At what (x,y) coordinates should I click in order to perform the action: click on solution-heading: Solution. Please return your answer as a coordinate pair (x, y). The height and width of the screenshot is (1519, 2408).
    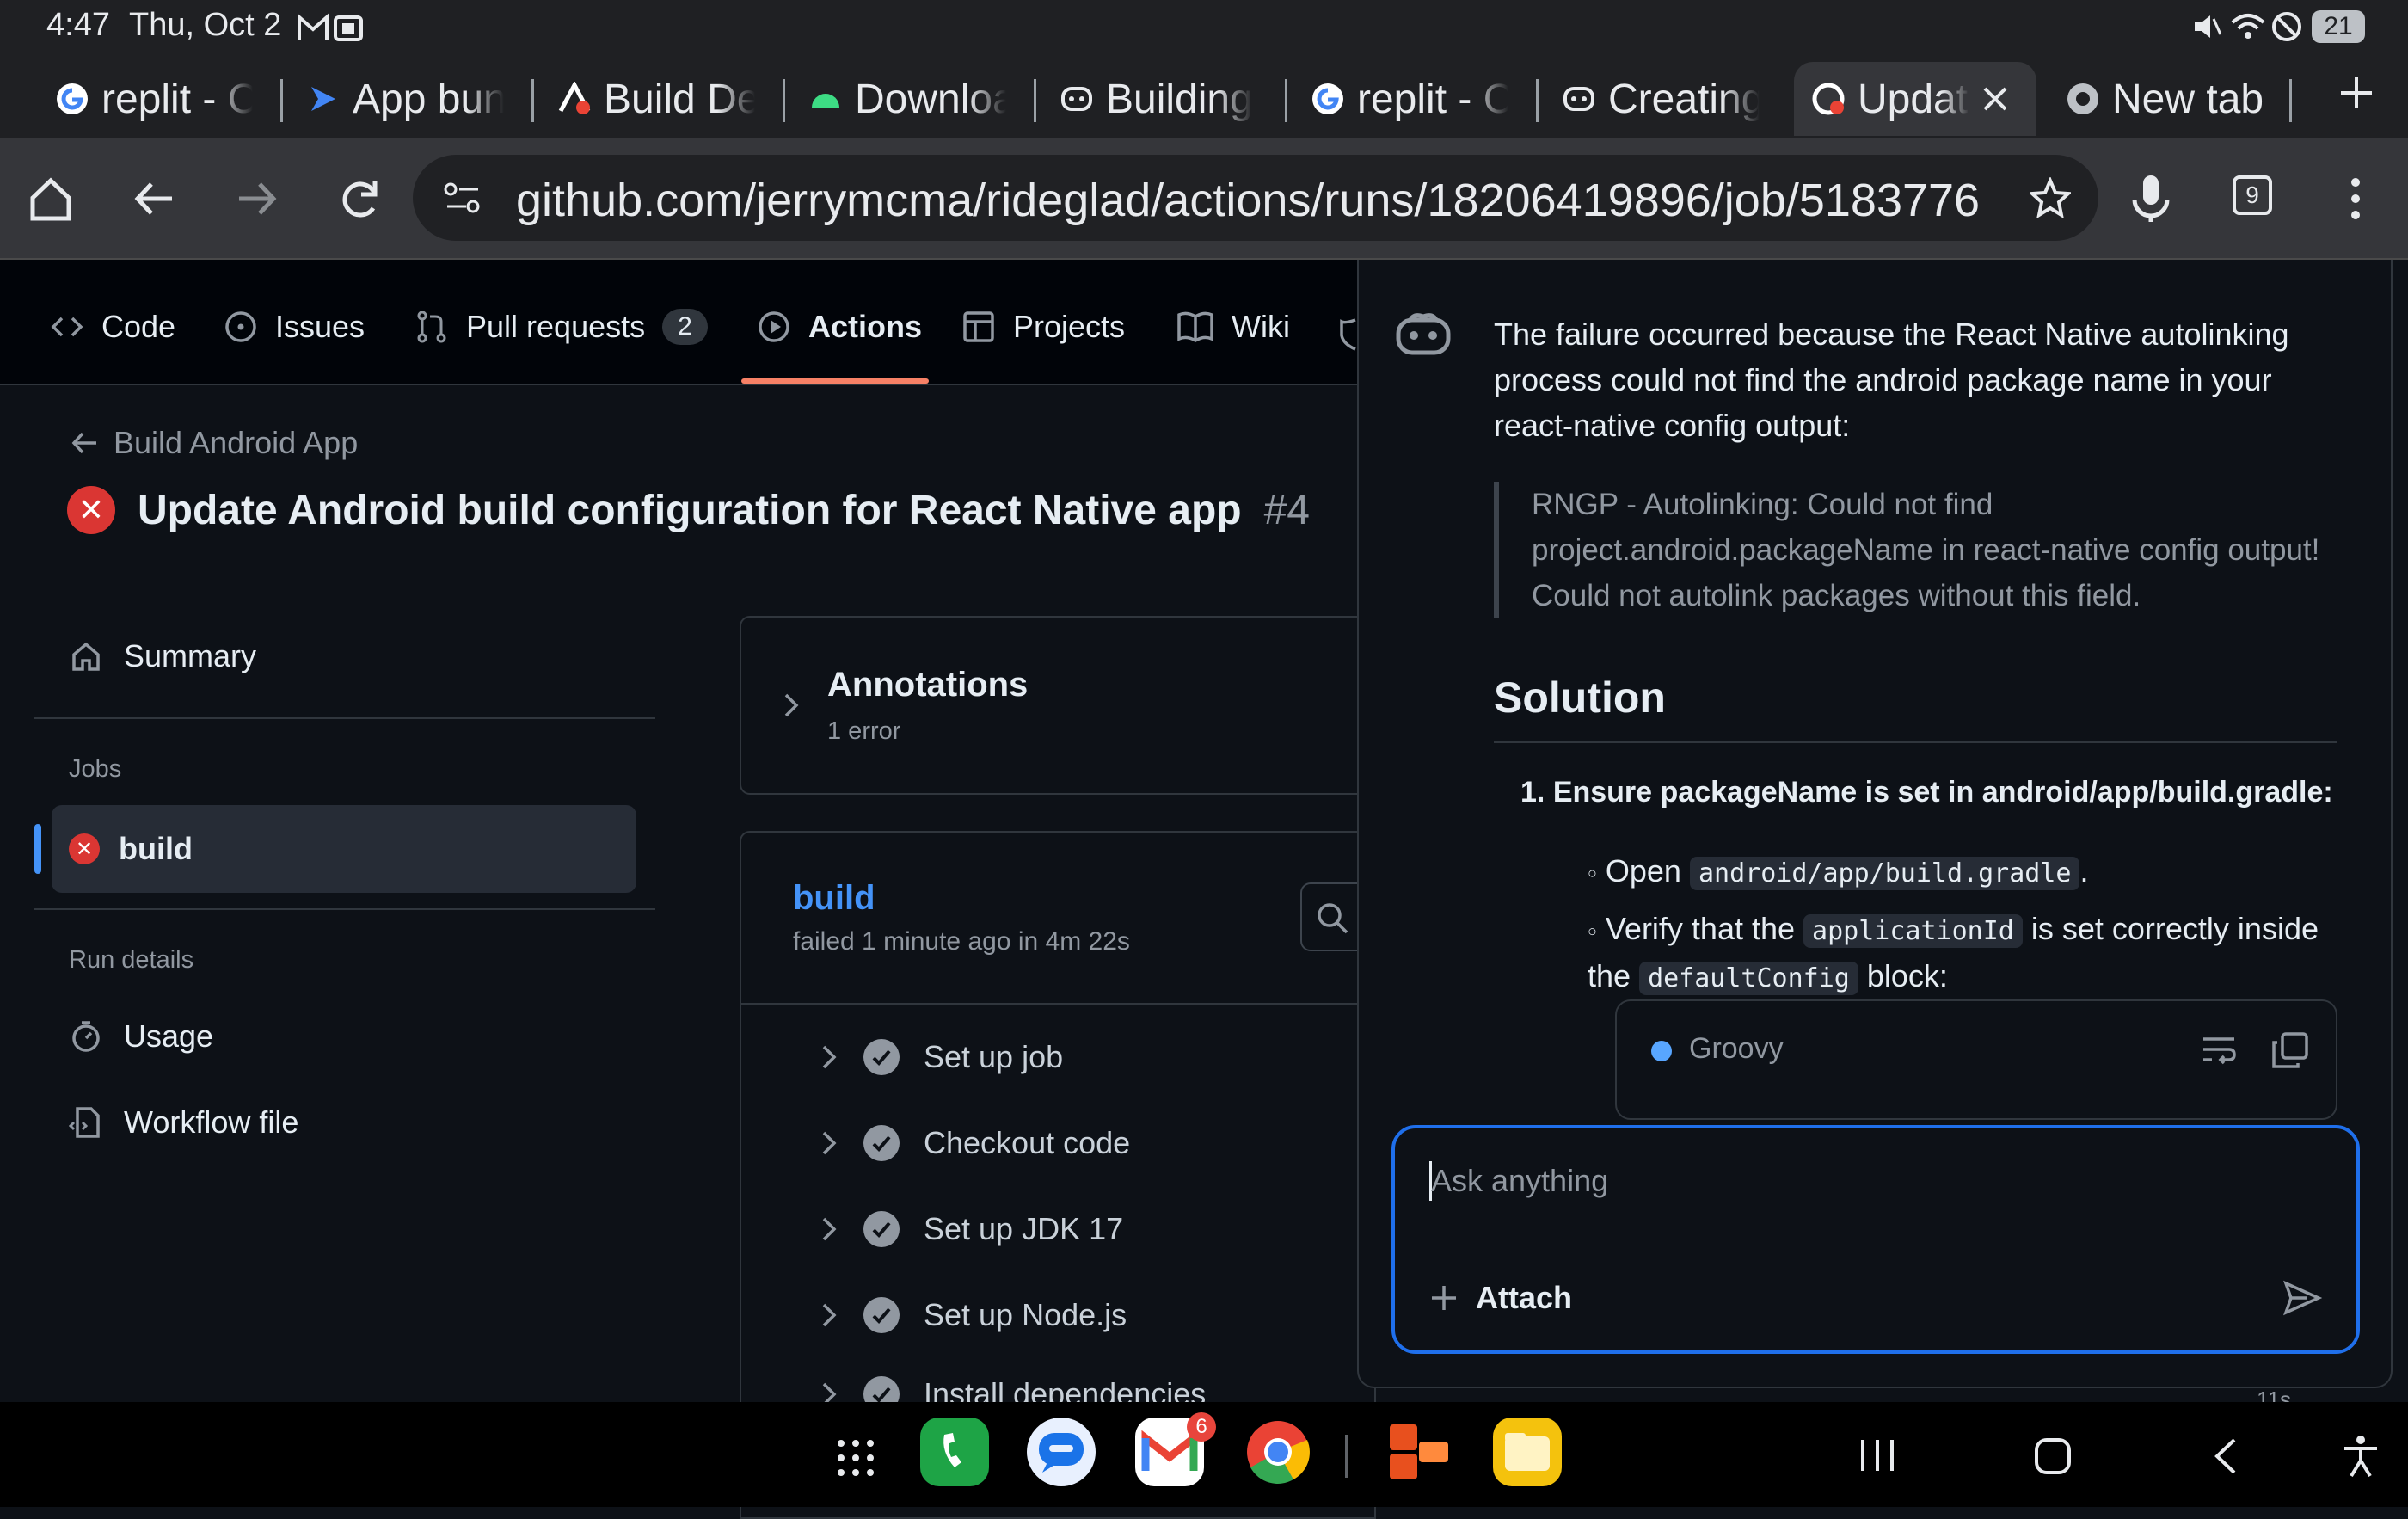
    Looking at the image, I should click on (1580, 697).